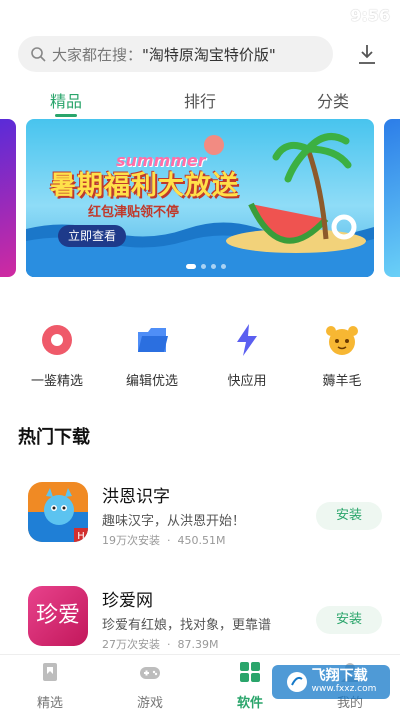 The image size is (400, 711). Describe the element at coordinates (200, 100) in the screenshot. I see `tab-ranking: 排行` at that location.